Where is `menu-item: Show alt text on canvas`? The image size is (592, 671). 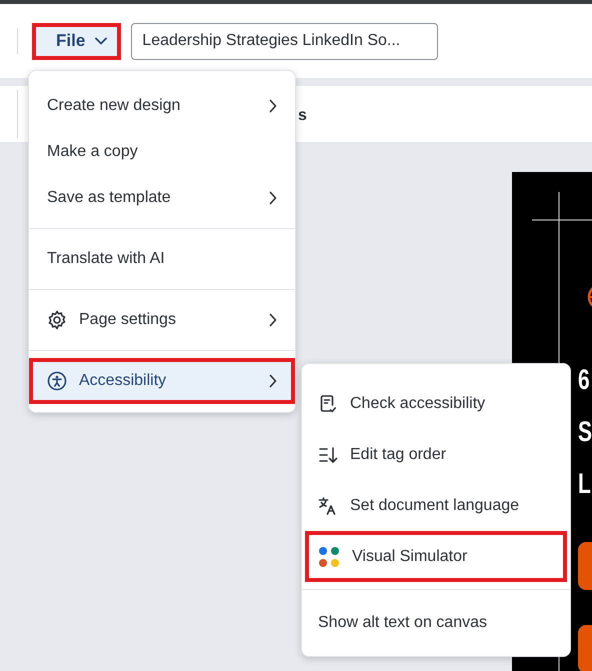 menu-item: Show alt text on canvas is located at coordinates (436, 622).